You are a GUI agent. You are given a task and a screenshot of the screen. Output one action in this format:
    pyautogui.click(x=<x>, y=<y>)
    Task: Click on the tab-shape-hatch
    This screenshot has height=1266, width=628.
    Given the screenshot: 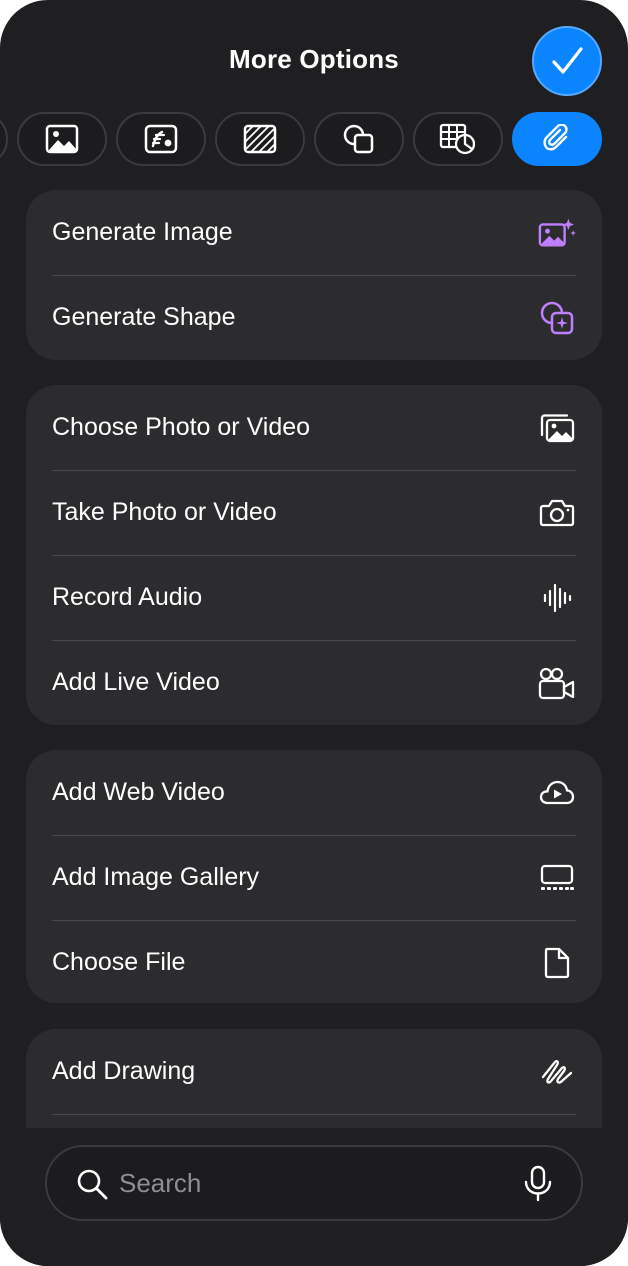 What is the action you would take?
    pyautogui.click(x=260, y=139)
    